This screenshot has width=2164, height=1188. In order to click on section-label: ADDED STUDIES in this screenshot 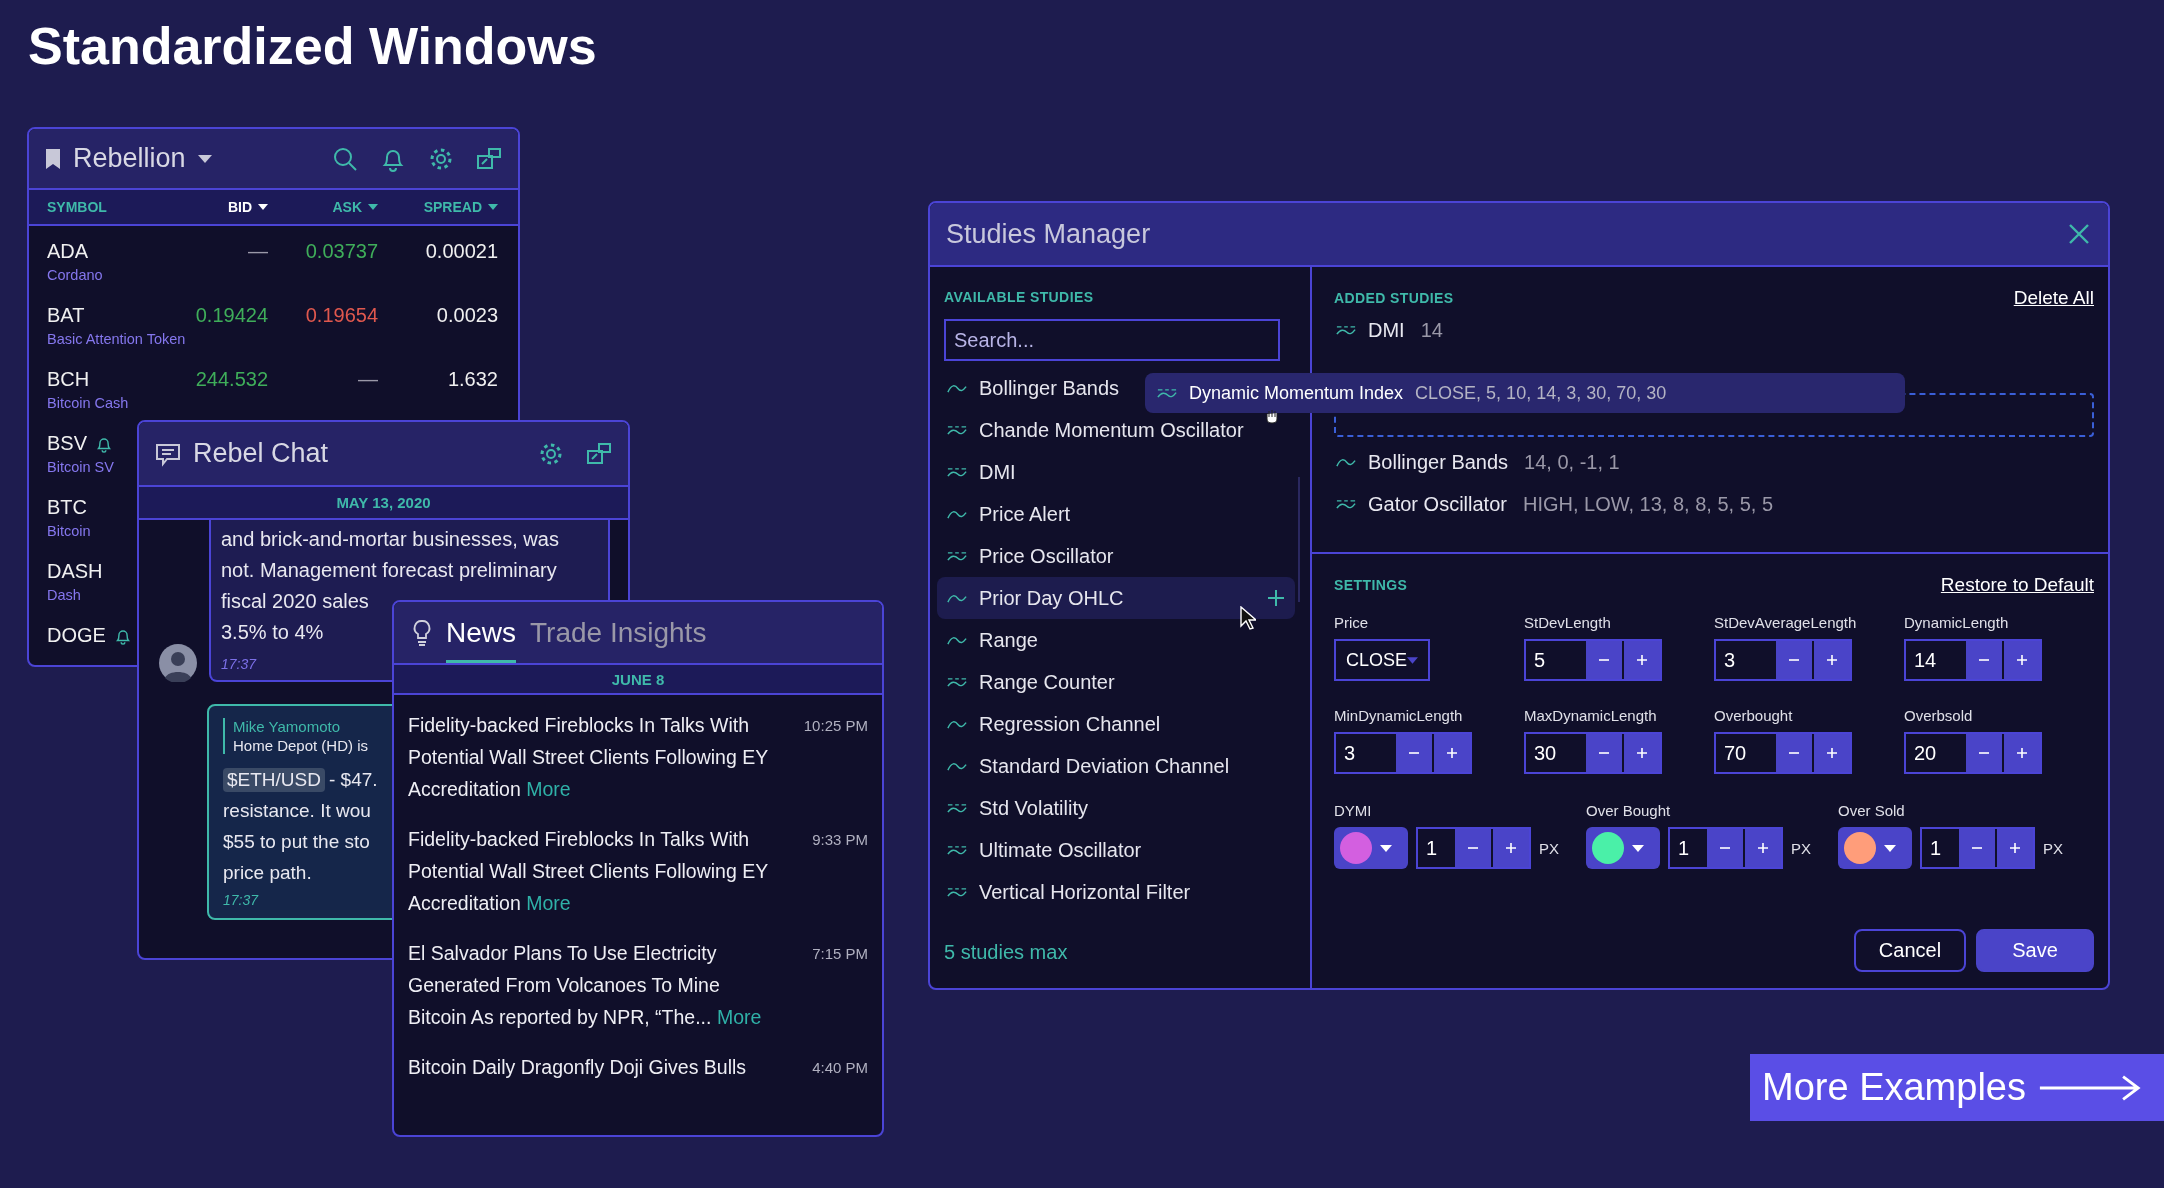, I will do `click(1394, 298)`.